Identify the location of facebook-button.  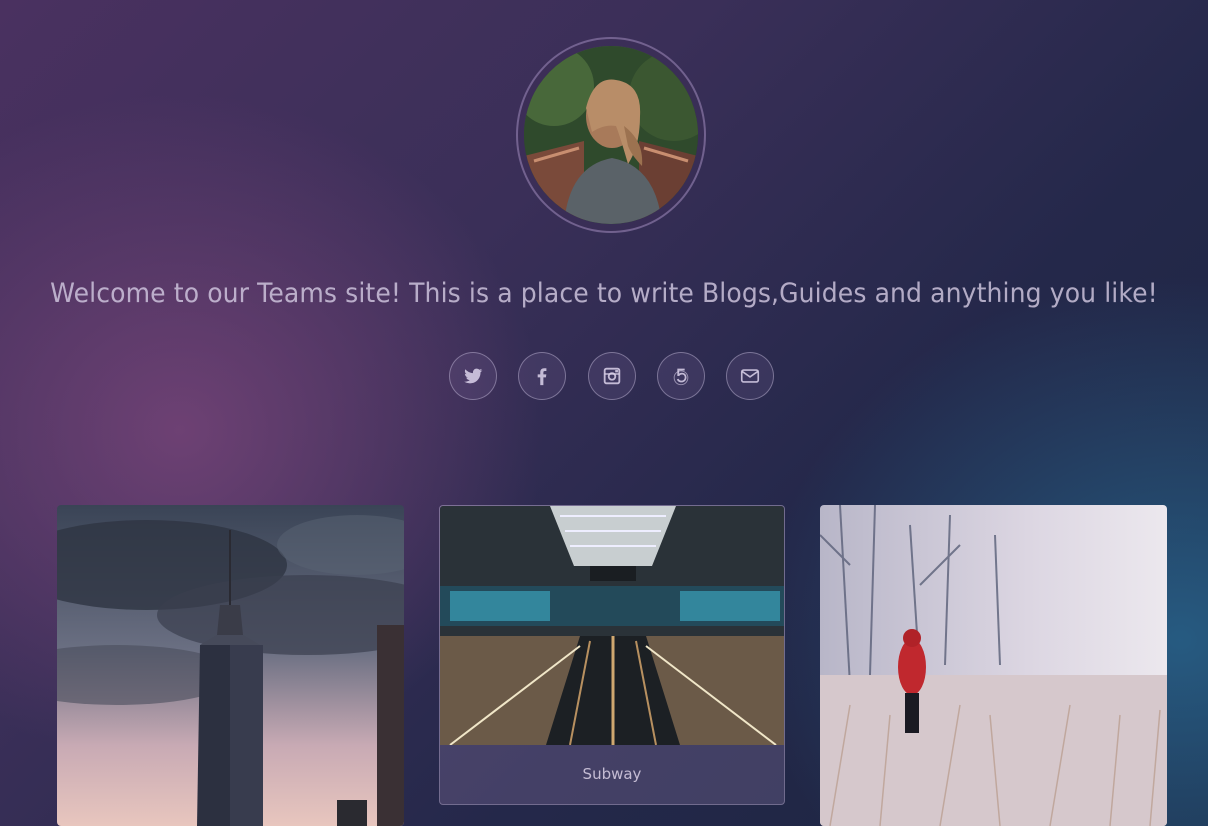
(542, 376).